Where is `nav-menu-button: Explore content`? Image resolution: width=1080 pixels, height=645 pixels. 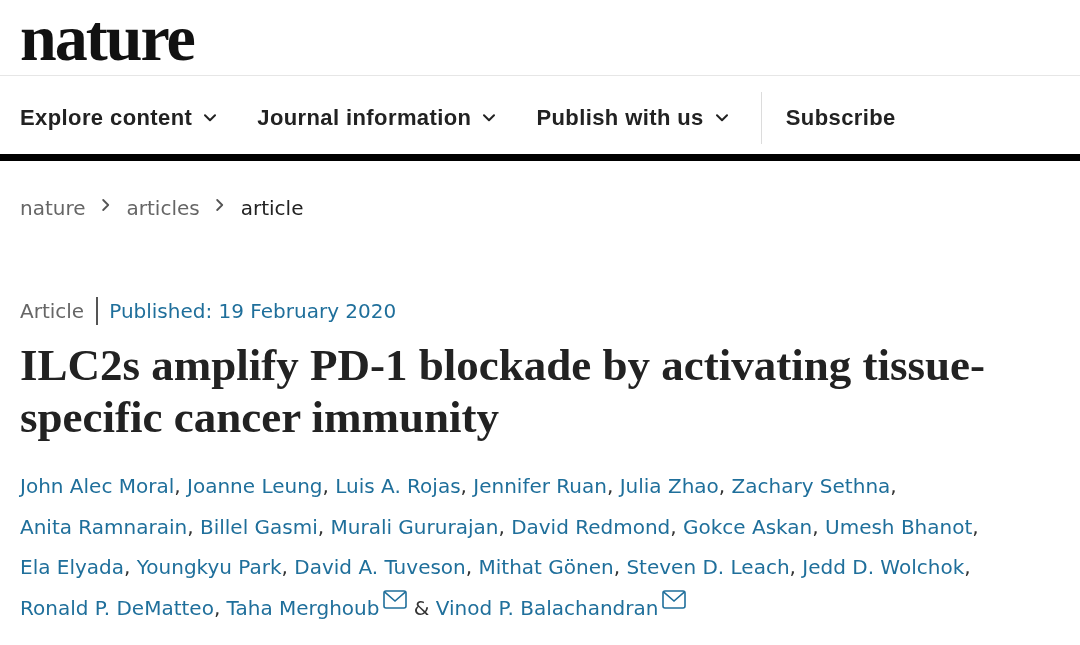 nav-menu-button: Explore content is located at coordinates (118, 118).